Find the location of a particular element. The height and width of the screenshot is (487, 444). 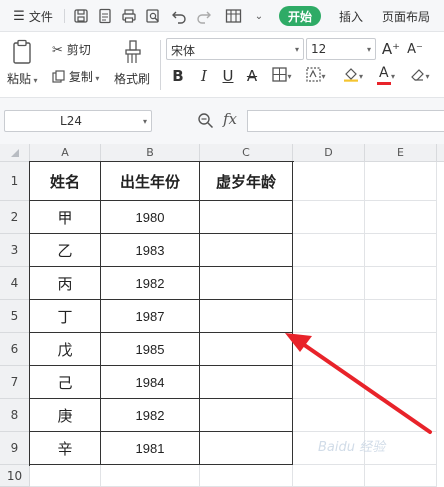

cell-e7 is located at coordinates (401, 382).